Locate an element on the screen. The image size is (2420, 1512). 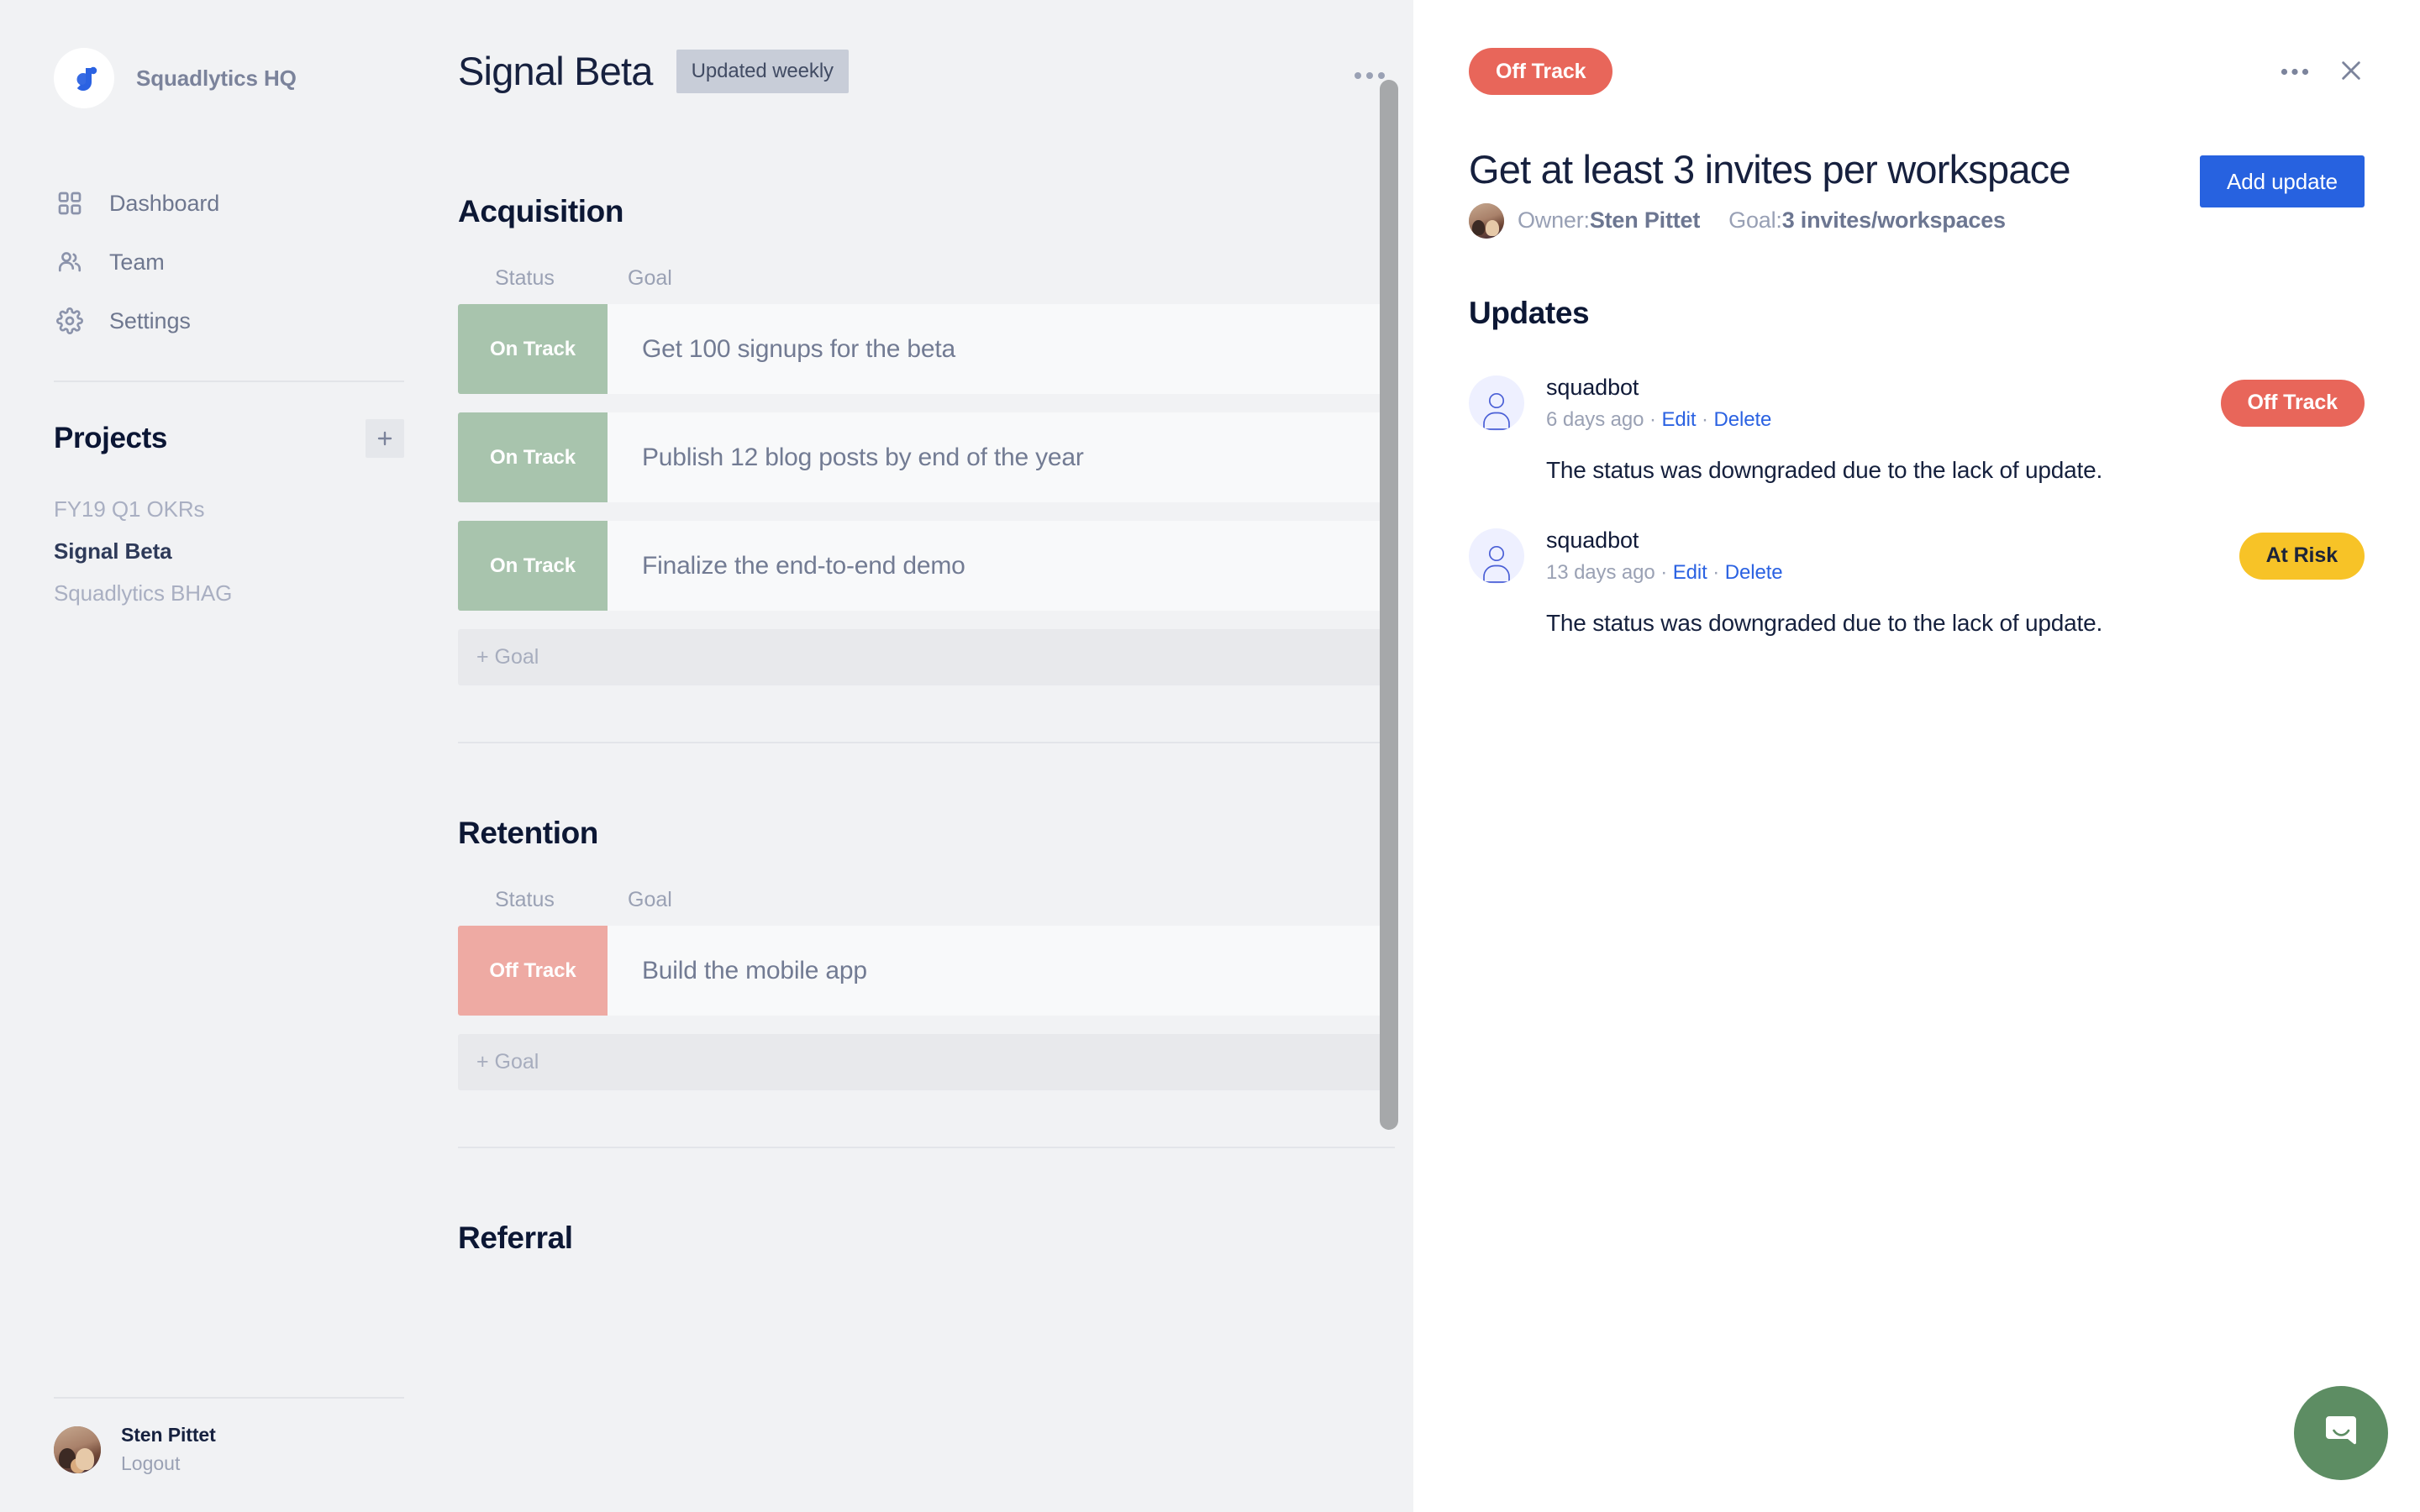
goal-label: Publish 12 blog posts by end of the year is located at coordinates (1001, 457).